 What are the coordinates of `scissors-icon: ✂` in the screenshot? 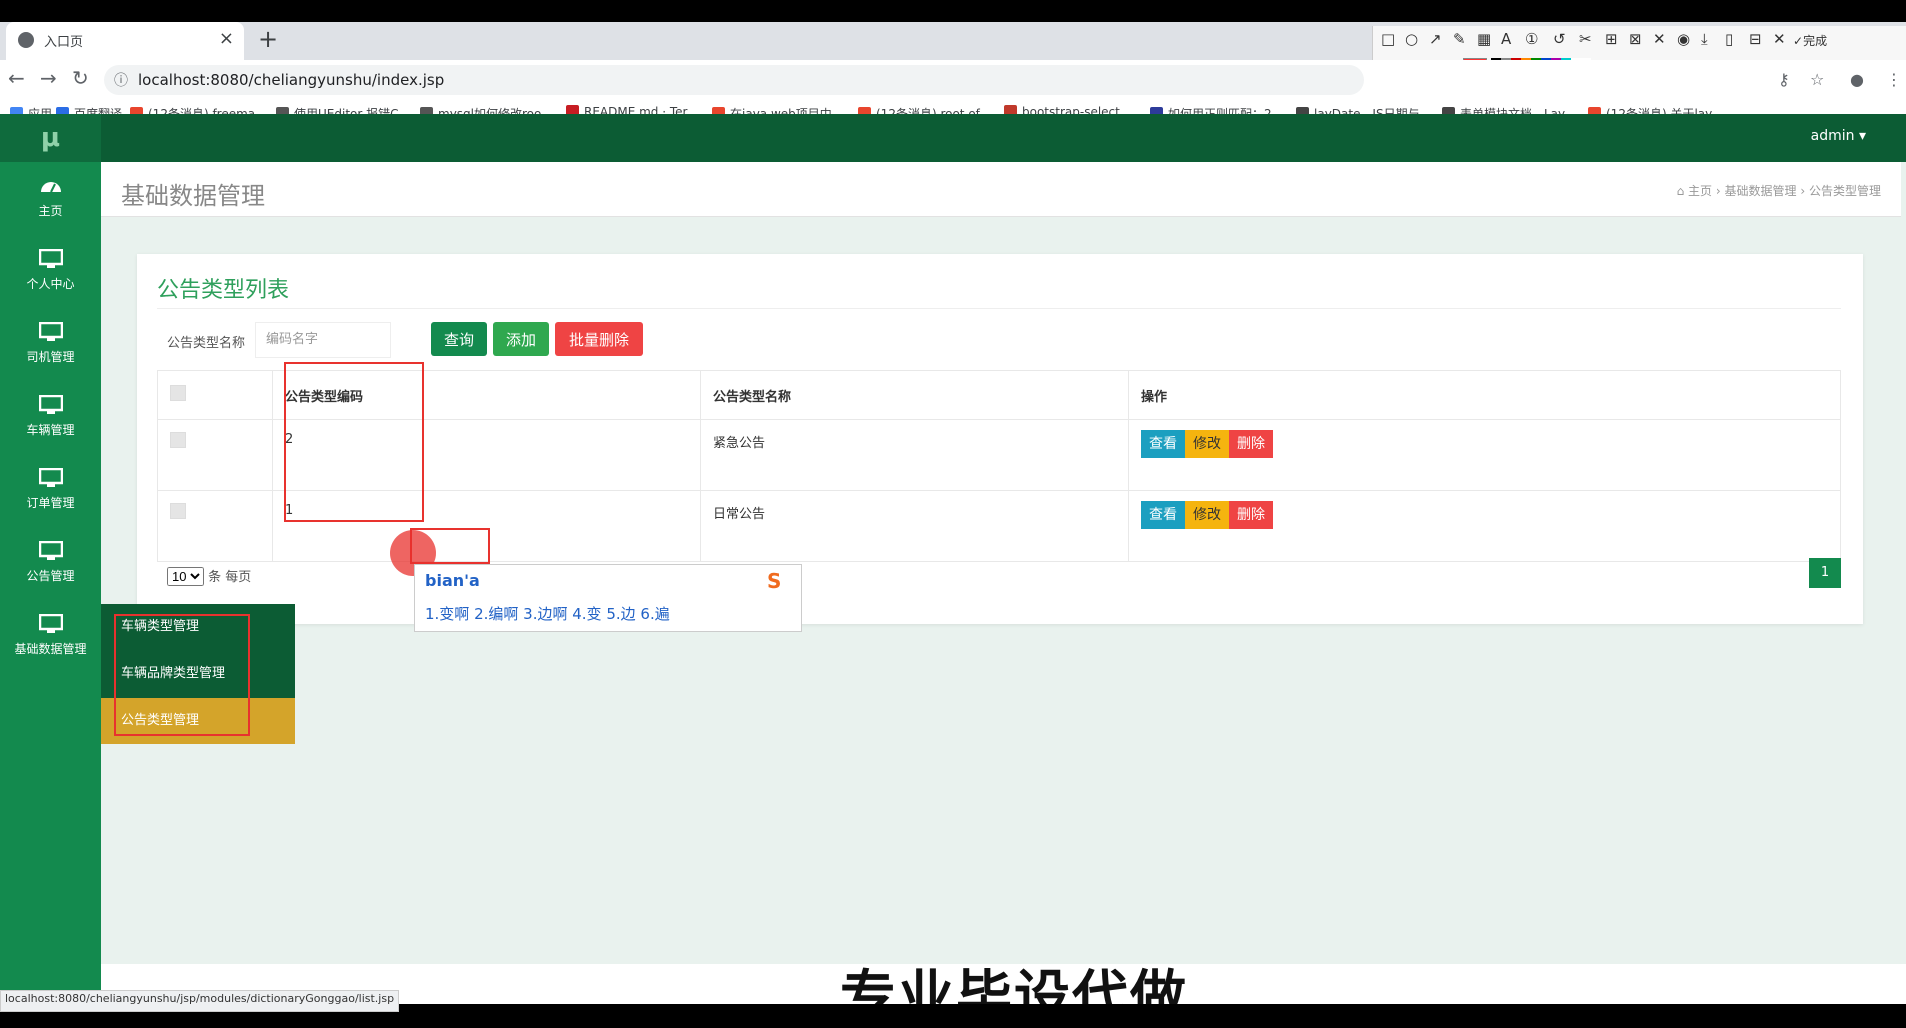 It's located at (1585, 39).